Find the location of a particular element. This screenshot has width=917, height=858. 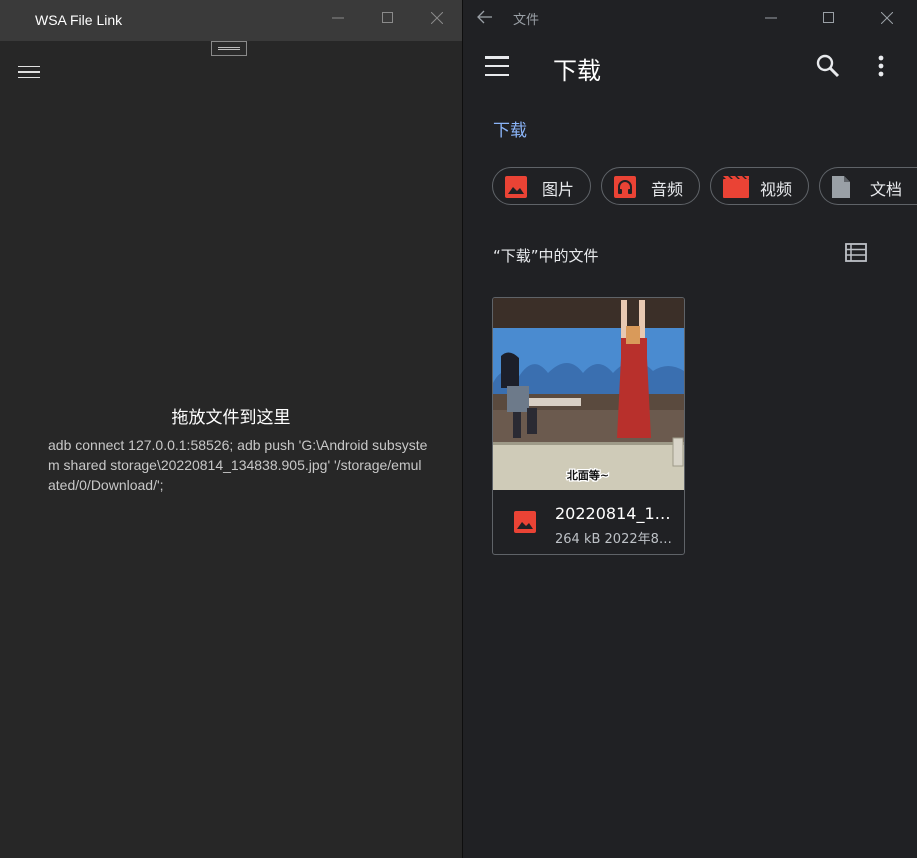

window-title: 文件 is located at coordinates (526, 20).